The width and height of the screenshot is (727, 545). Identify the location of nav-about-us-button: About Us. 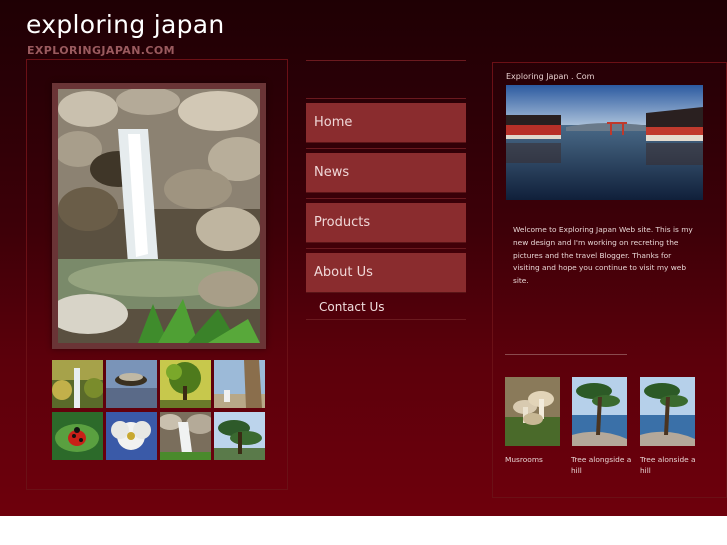
(386, 273).